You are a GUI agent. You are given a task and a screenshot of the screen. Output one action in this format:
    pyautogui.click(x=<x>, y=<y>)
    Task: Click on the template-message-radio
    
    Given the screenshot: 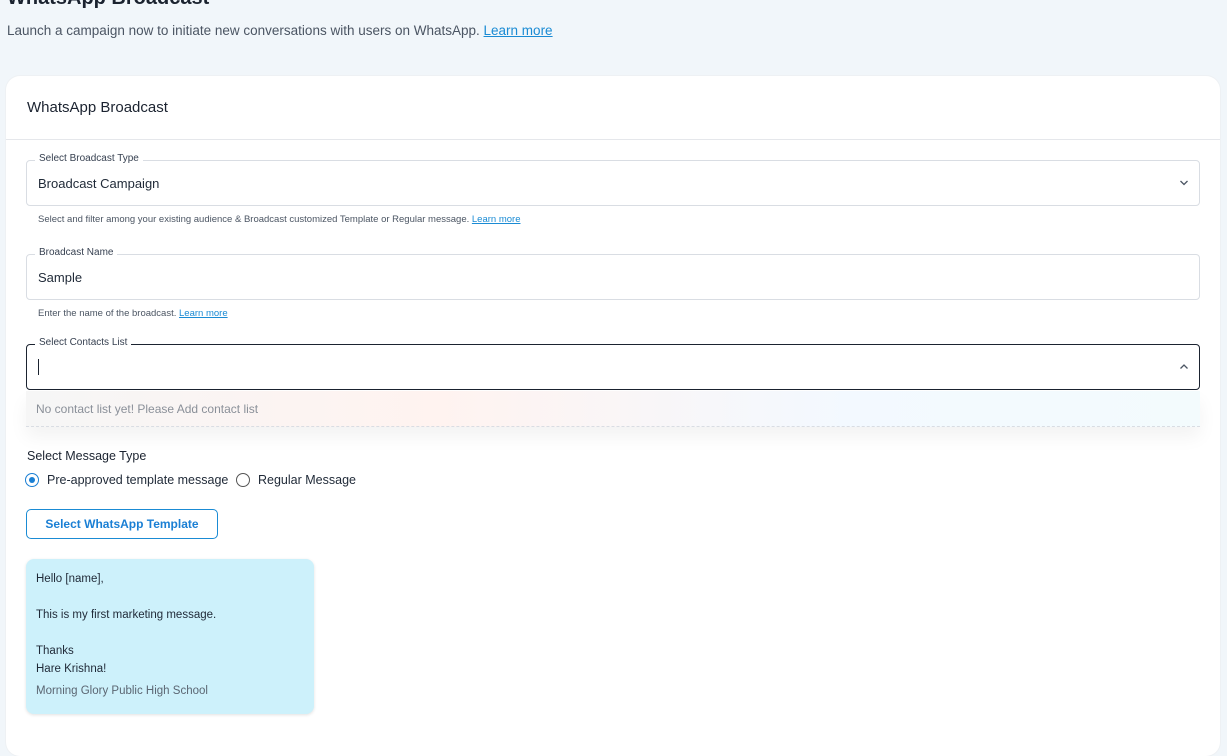 What is the action you would take?
    pyautogui.click(x=32, y=480)
    